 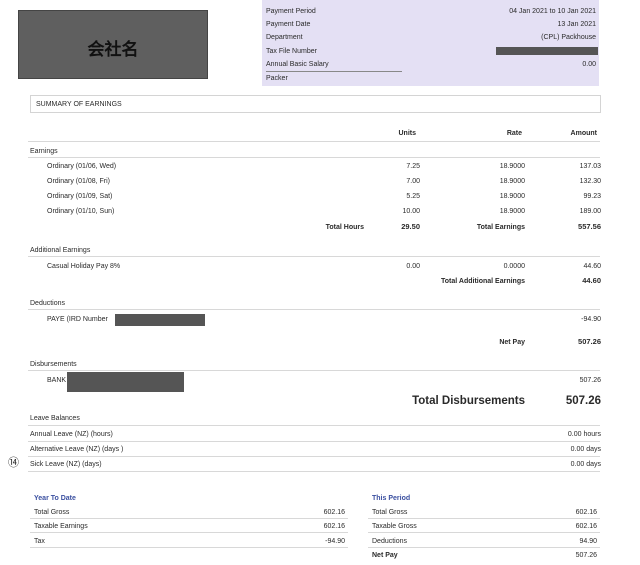 I want to click on earnings-row-units: 10.00, so click(x=411, y=211).